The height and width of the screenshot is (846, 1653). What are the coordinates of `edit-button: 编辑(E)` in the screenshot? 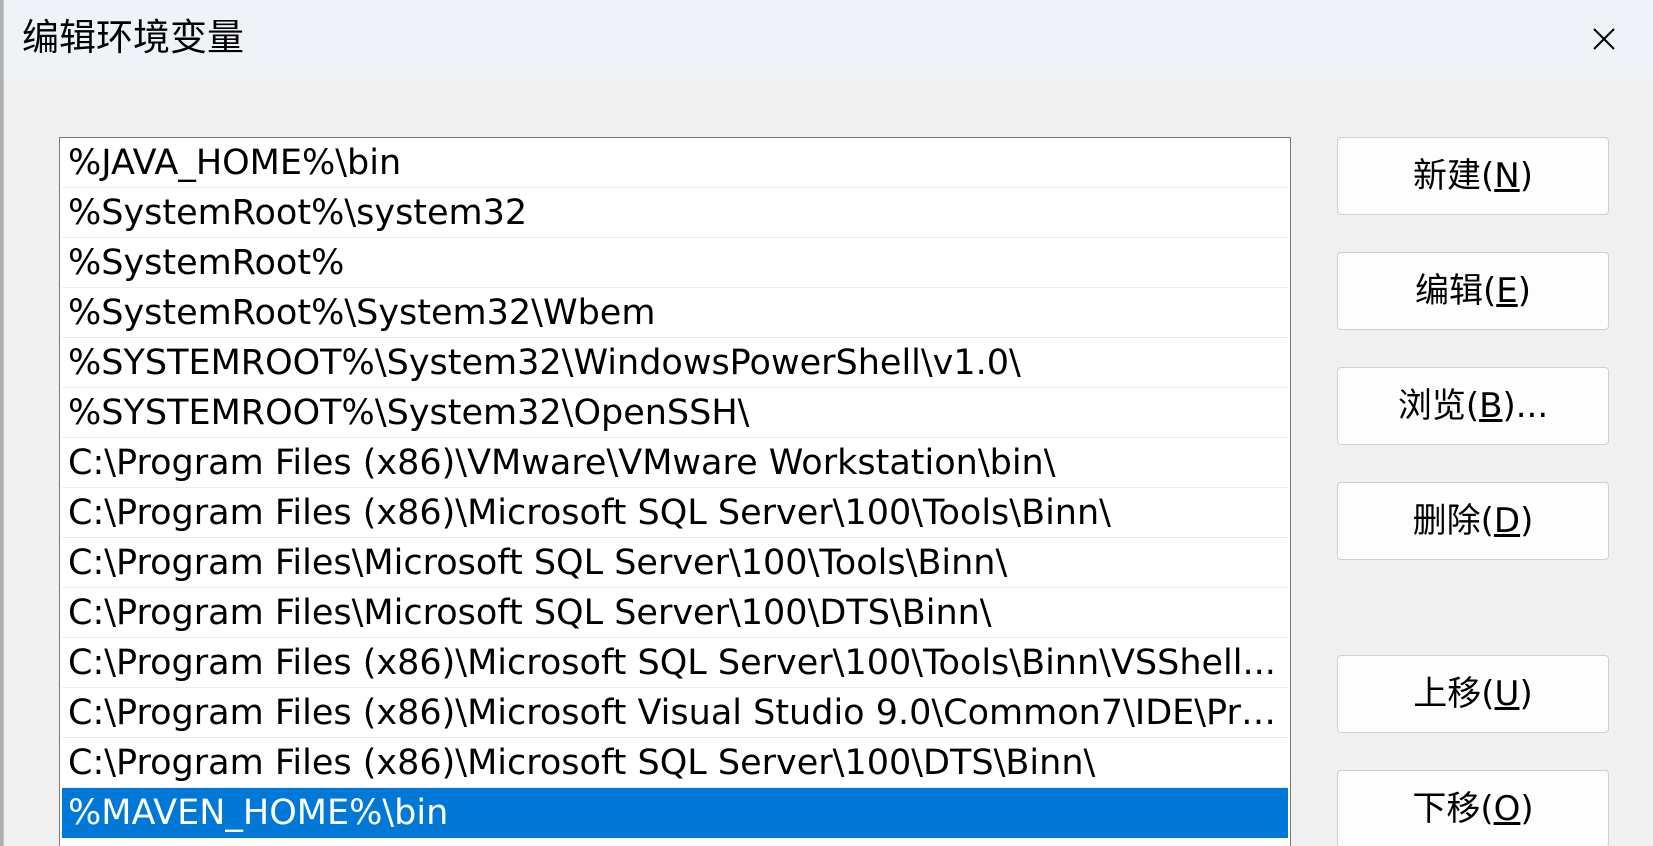 It's located at (1473, 291).